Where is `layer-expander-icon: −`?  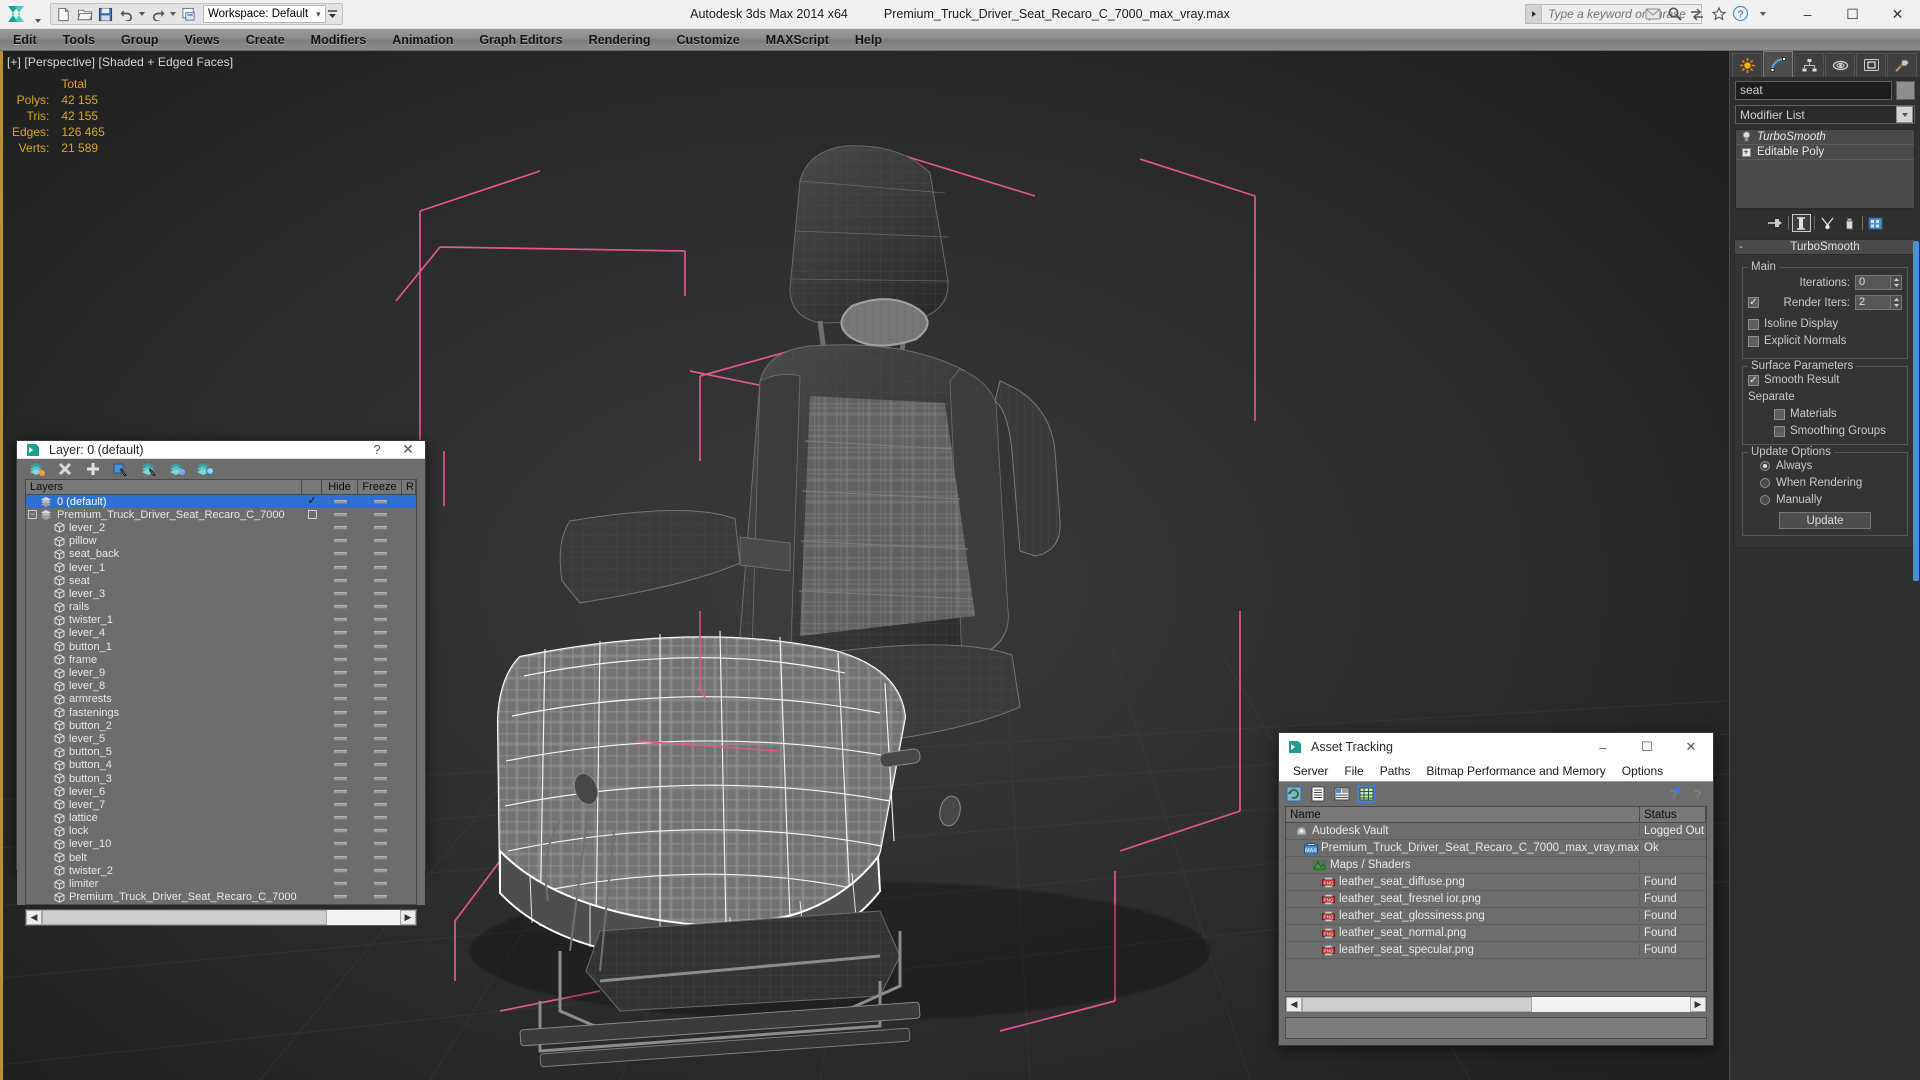
layer-expander-icon: − is located at coordinates (32, 515).